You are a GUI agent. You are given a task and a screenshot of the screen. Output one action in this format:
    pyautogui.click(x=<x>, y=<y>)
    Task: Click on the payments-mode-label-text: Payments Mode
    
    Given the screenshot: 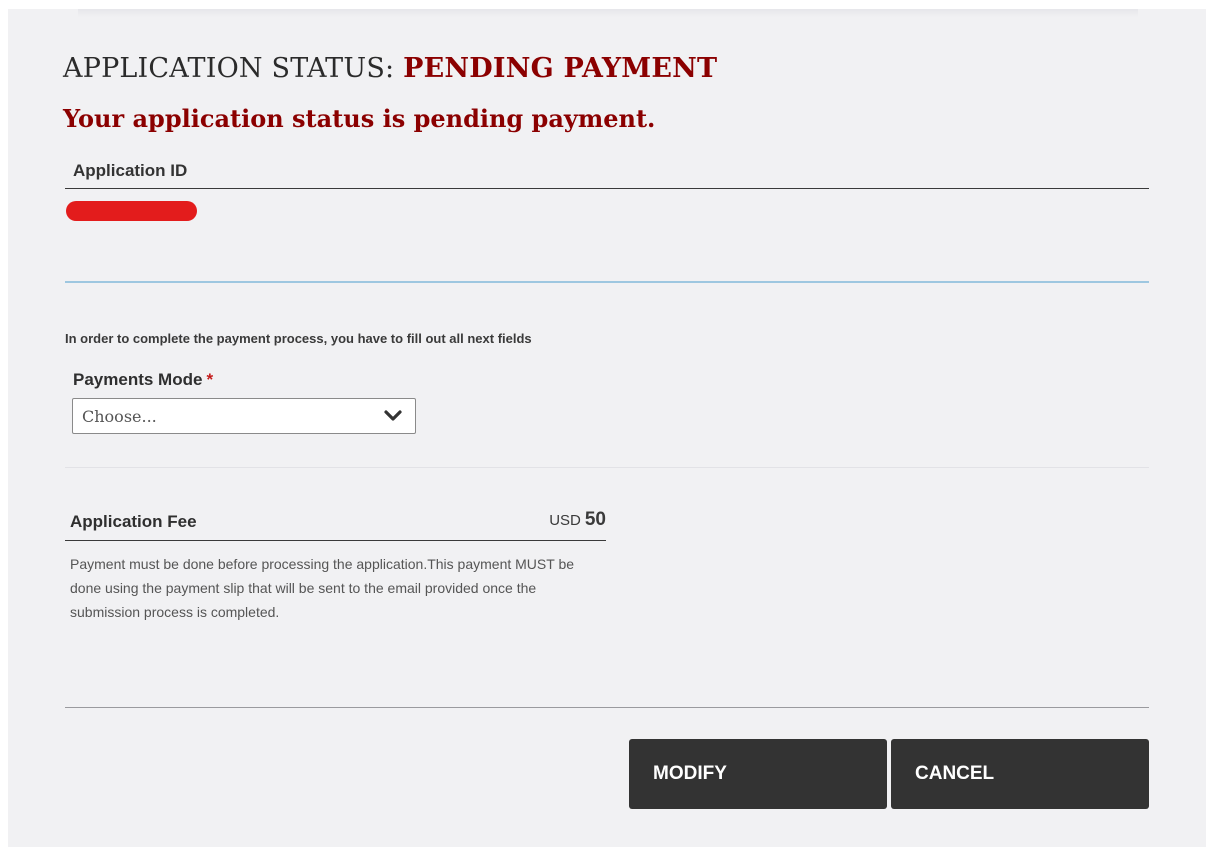 What is the action you would take?
    pyautogui.click(x=138, y=379)
    